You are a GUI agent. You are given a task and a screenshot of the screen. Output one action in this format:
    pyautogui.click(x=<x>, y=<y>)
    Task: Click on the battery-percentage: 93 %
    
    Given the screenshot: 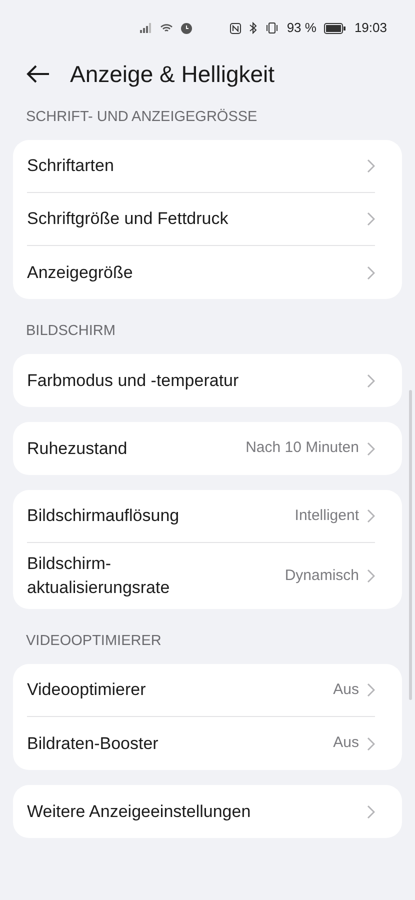 What is the action you would take?
    pyautogui.click(x=301, y=28)
    